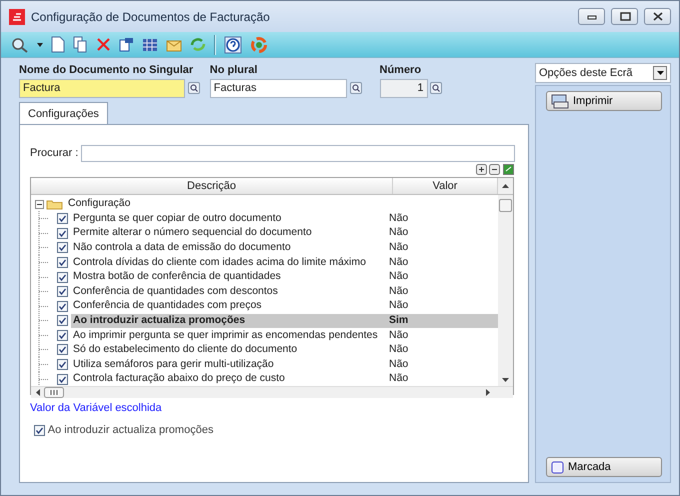 Image resolution: width=680 pixels, height=496 pixels. Describe the element at coordinates (20, 44) in the screenshot. I see `search-icon` at that location.